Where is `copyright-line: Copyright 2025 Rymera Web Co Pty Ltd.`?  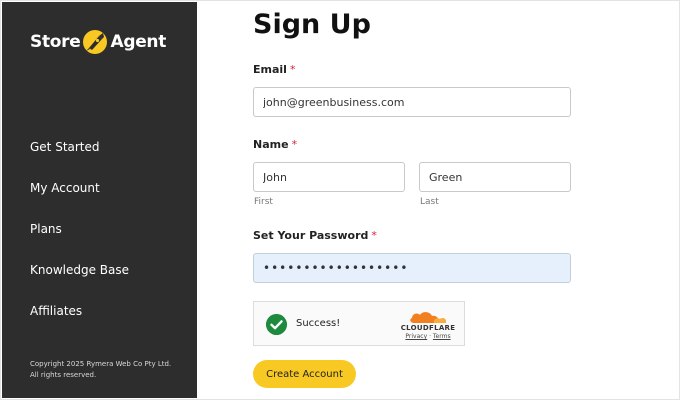 copyright-line: Copyright 2025 Rymera Web Co Pty Ltd. is located at coordinates (101, 364).